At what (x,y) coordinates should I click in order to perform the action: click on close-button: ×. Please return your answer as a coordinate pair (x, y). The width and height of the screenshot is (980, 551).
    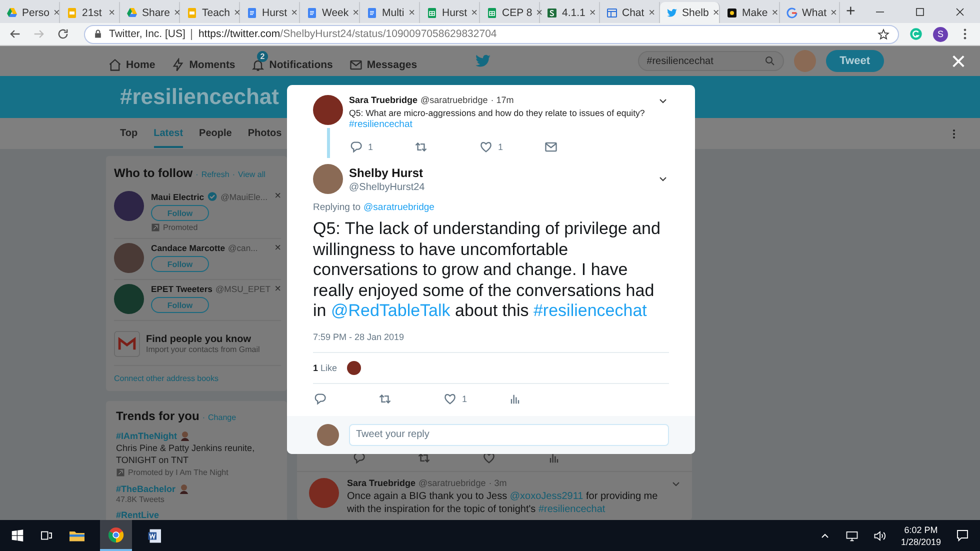
    Looking at the image, I should click on (958, 61).